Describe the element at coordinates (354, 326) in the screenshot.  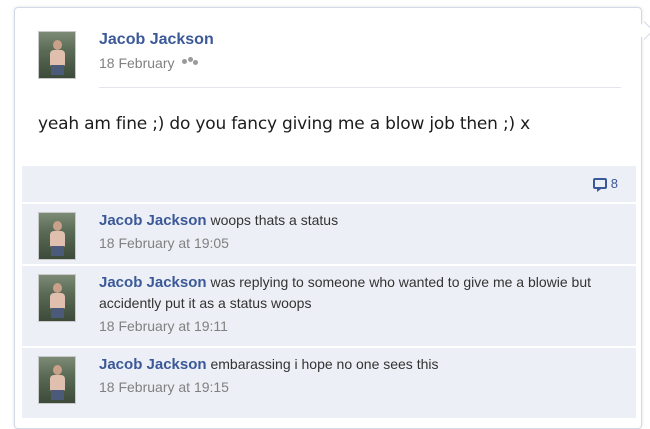
I see `comment-timestamp: 18 February at 19:11` at that location.